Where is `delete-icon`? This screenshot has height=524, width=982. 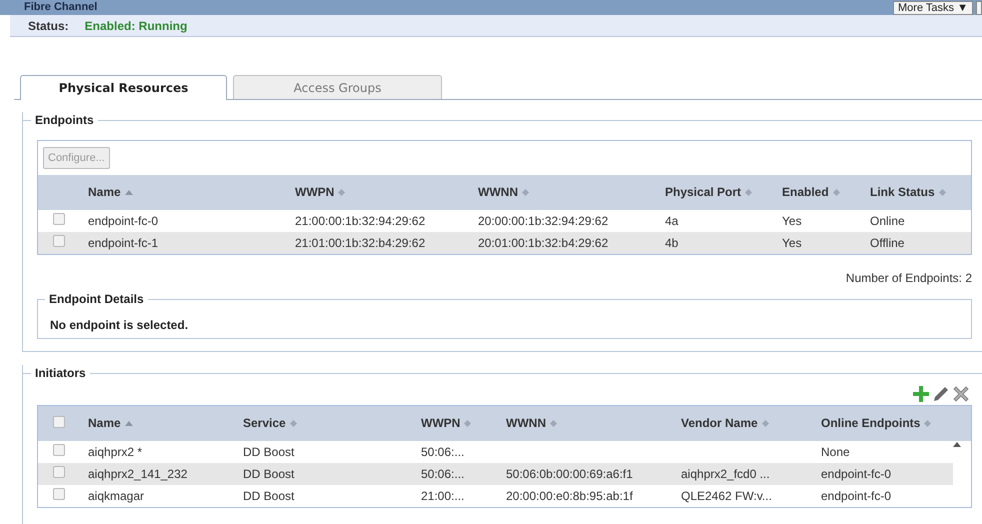 delete-icon is located at coordinates (961, 394).